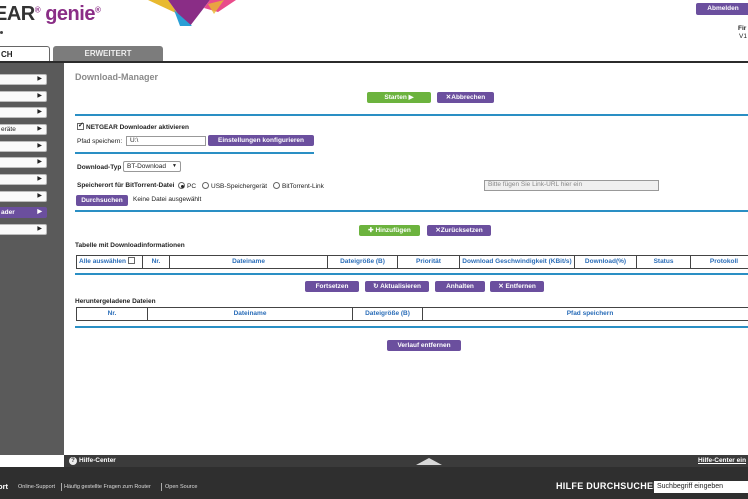  Describe the element at coordinates (429, 461) in the screenshot. I see `expand-up-icon` at that location.